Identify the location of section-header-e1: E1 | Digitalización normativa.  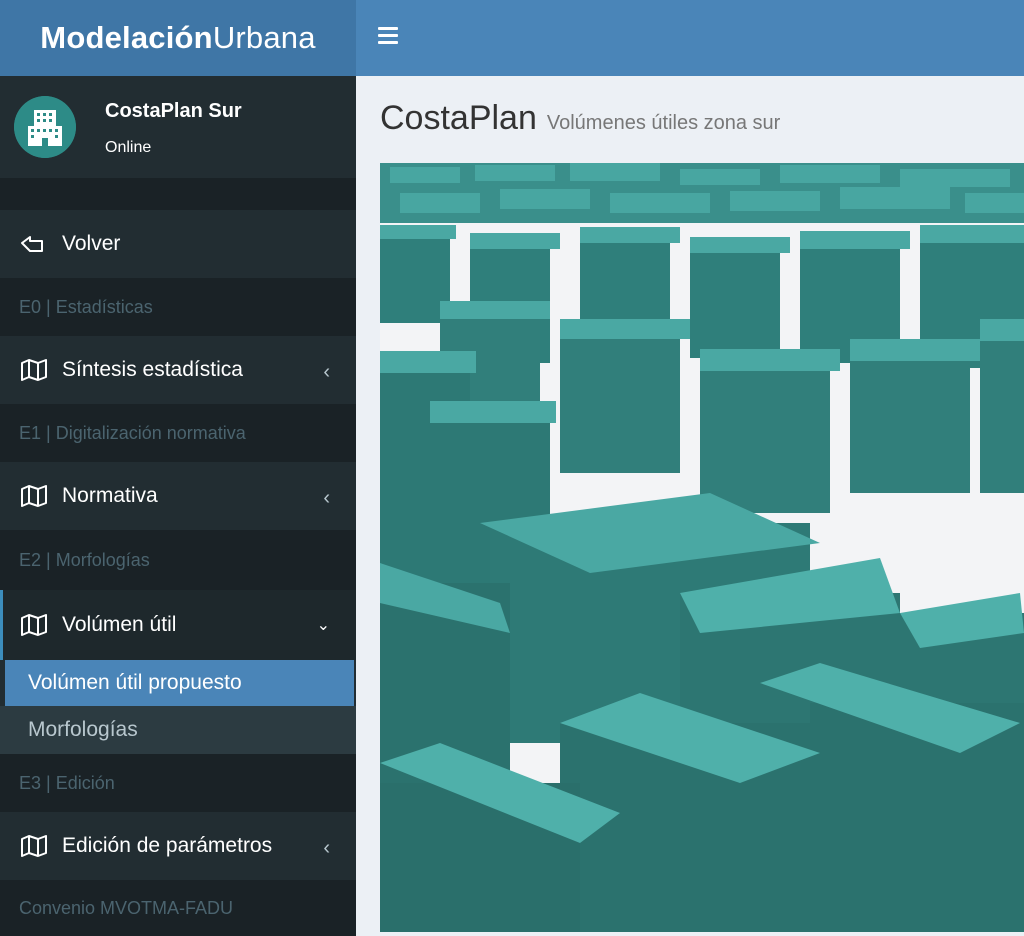
(178, 433).